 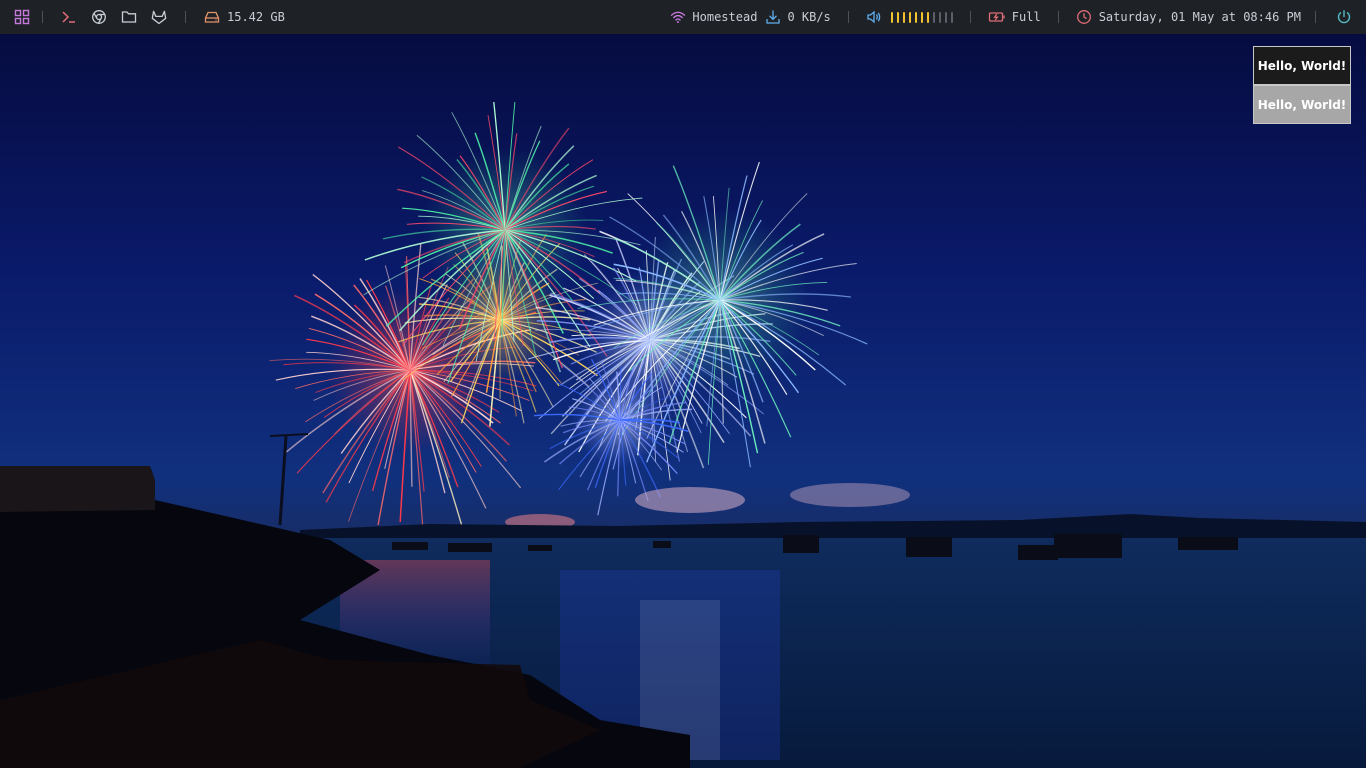 I want to click on power-icon, so click(x=1344, y=17).